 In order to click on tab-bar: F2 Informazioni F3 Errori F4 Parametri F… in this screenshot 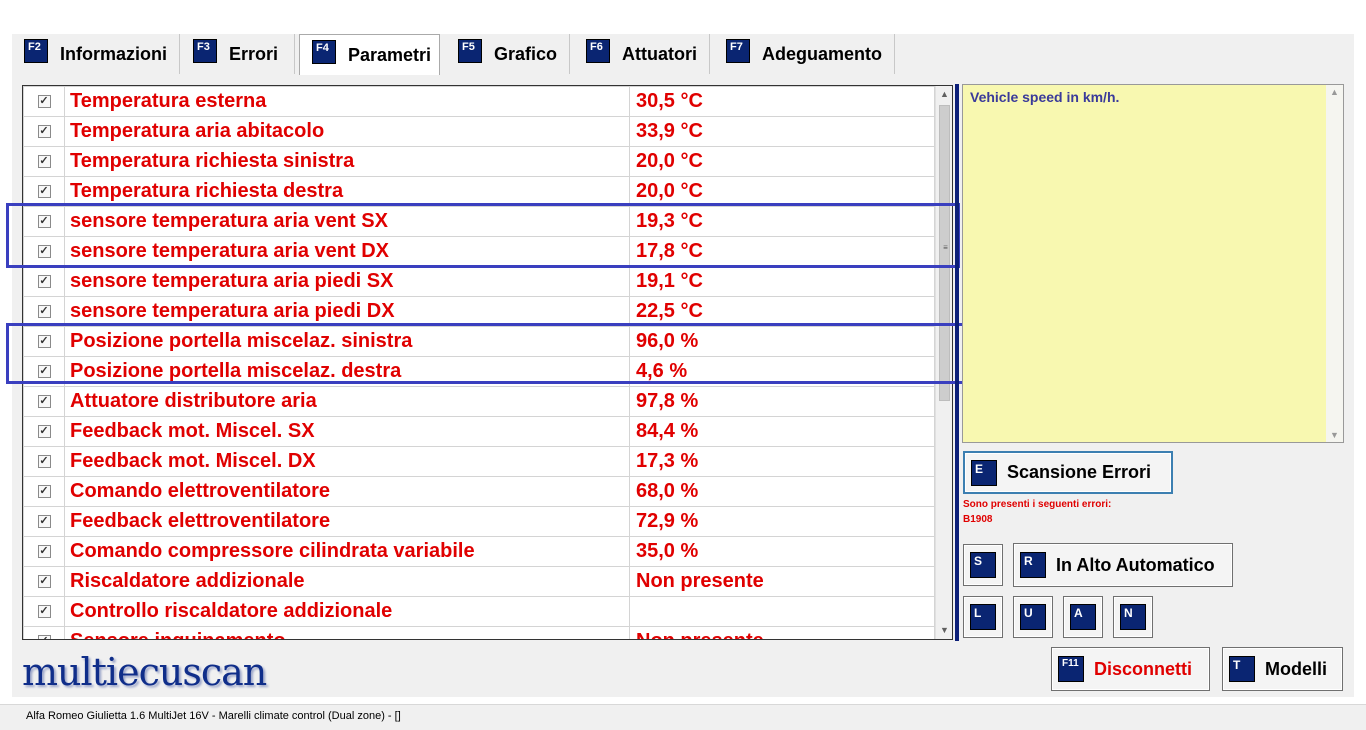, I will do `click(683, 54)`.